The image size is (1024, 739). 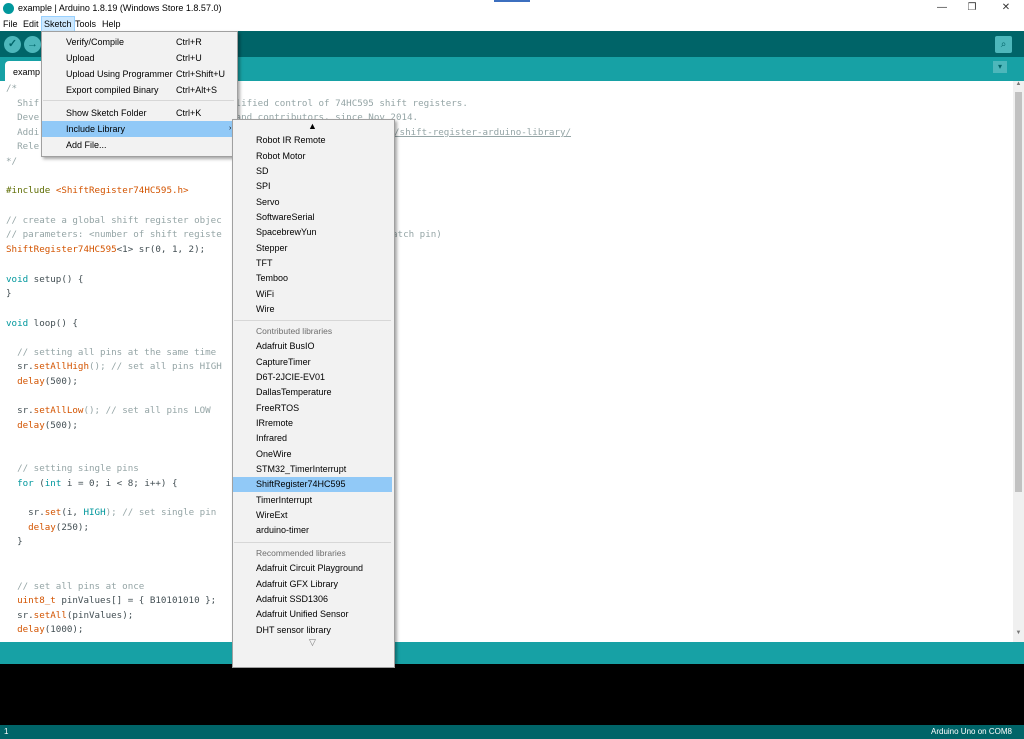 What do you see at coordinates (138, 113) in the screenshot?
I see `menu-show-sketch-folder: Show Sketch Folder Ctrl+K` at bounding box center [138, 113].